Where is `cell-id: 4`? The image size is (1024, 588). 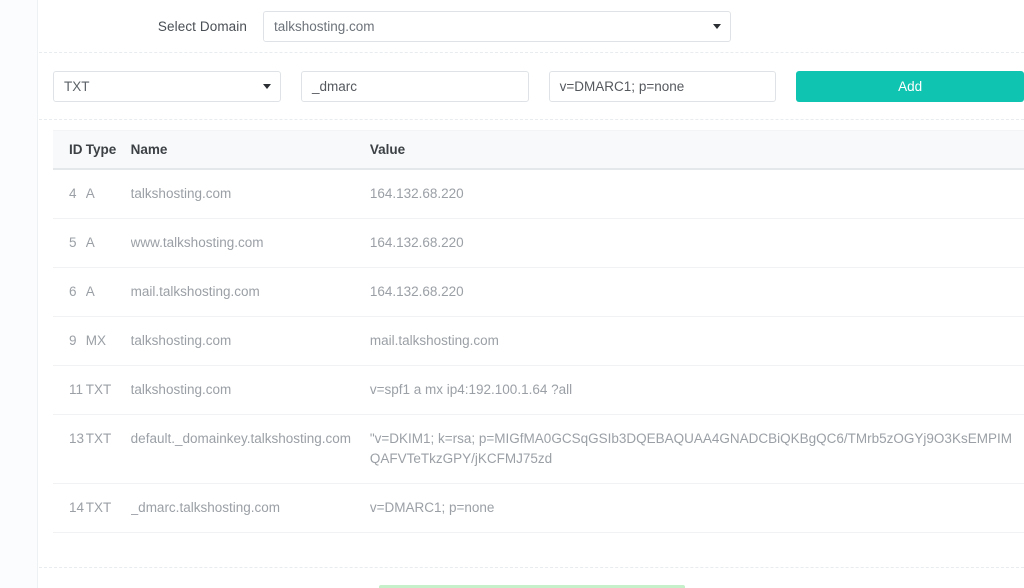 cell-id: 4 is located at coordinates (69, 194).